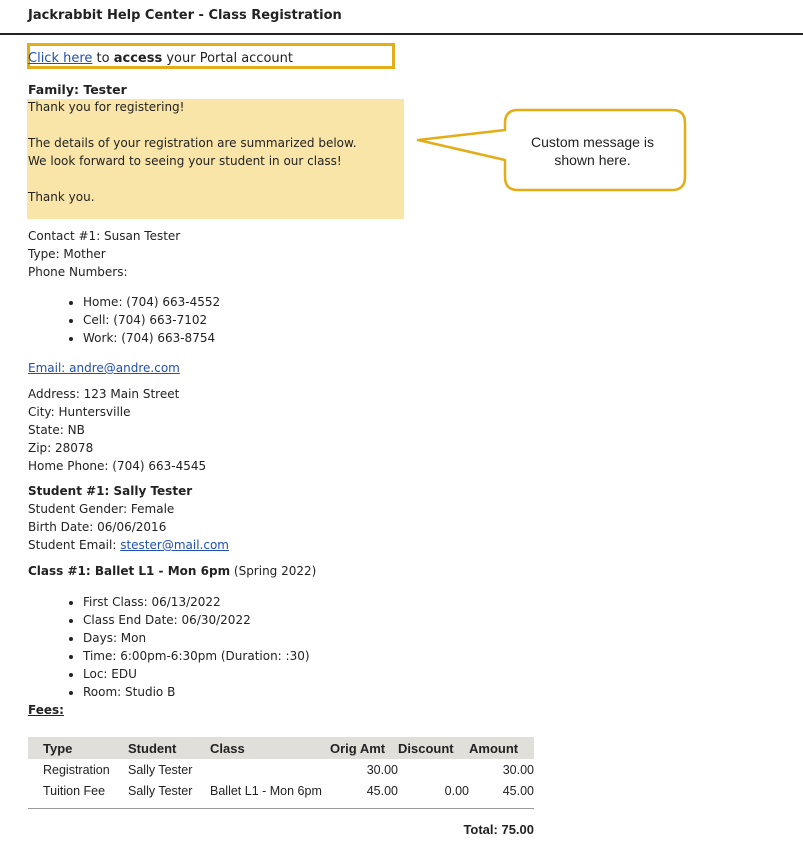 This screenshot has height=842, width=803. I want to click on class-detail-item: Time: 6:00pm-6:30pm (Duration: :30), so click(196, 656).